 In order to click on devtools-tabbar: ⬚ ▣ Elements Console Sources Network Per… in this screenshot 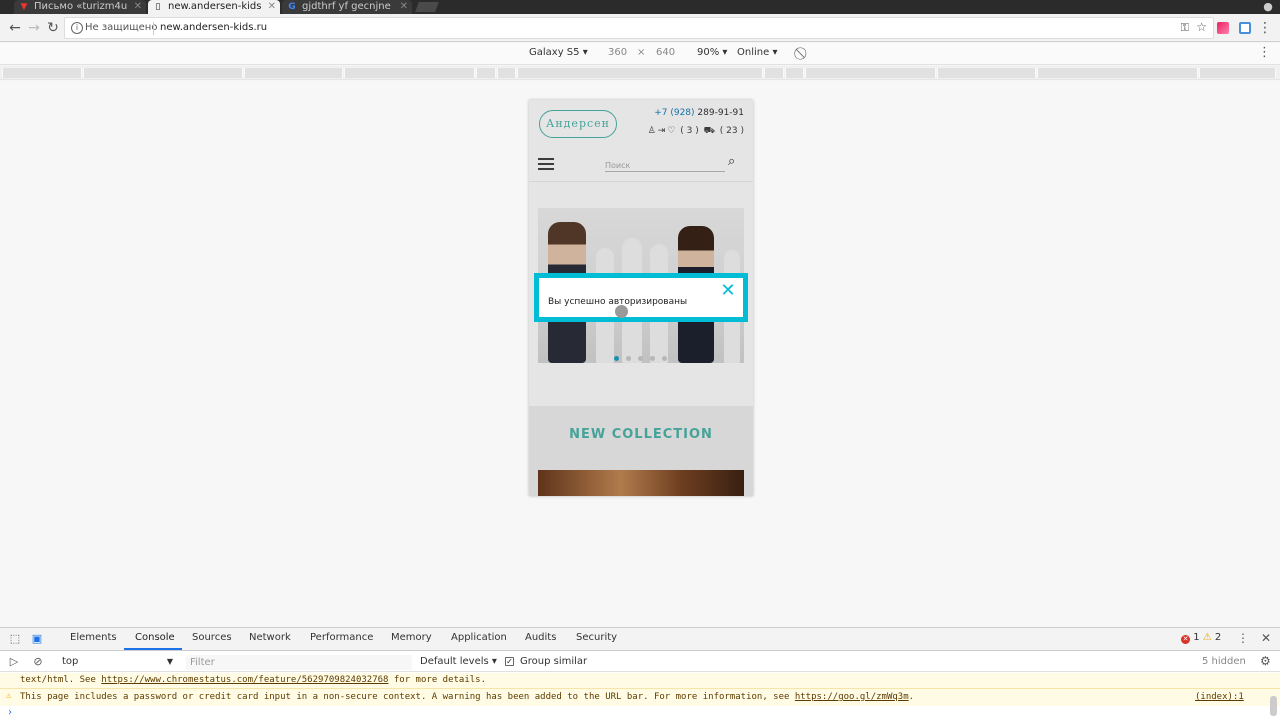, I will do `click(640, 639)`.